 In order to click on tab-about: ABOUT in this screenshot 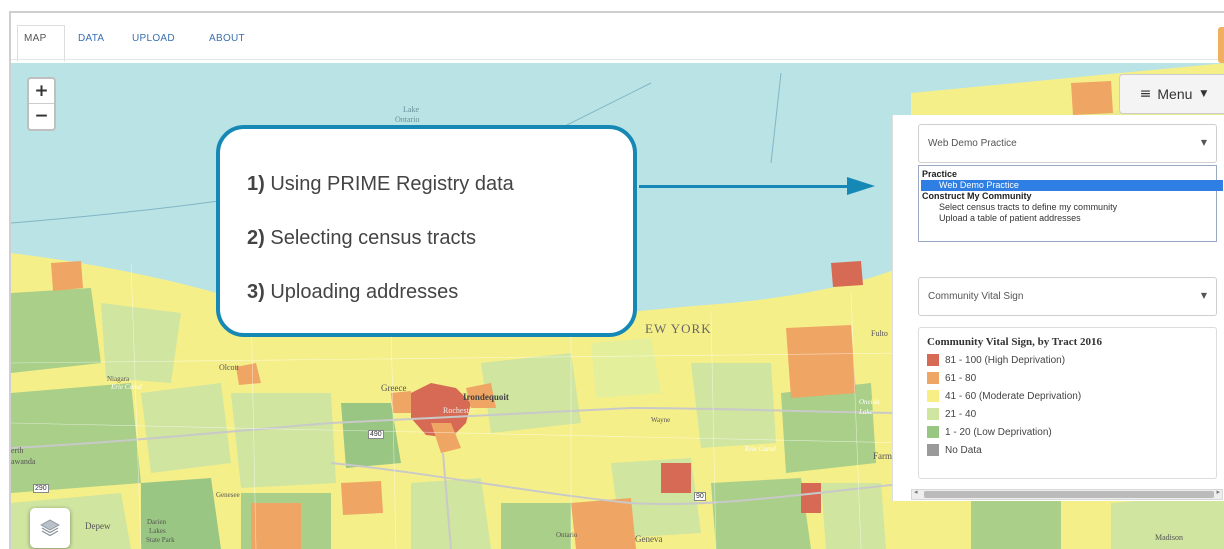, I will do `click(227, 38)`.